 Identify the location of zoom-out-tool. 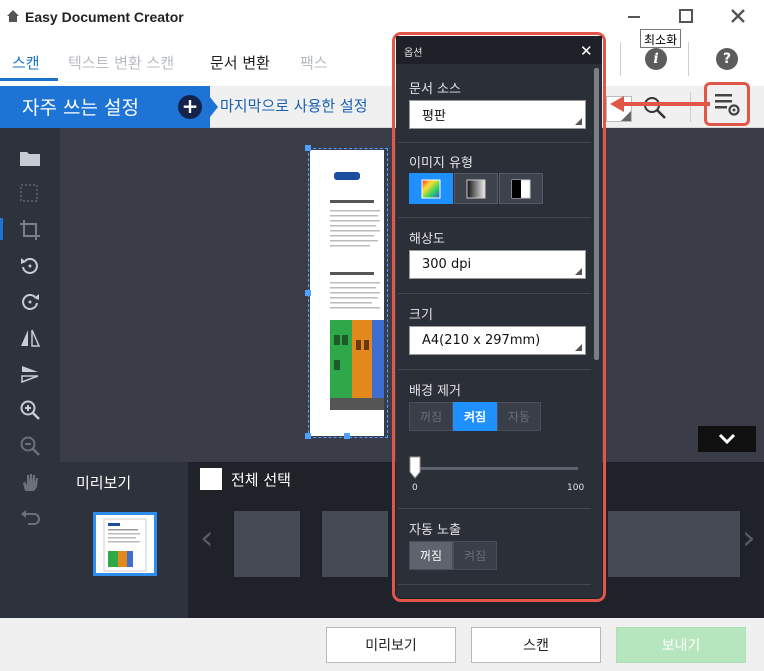
(30, 446).